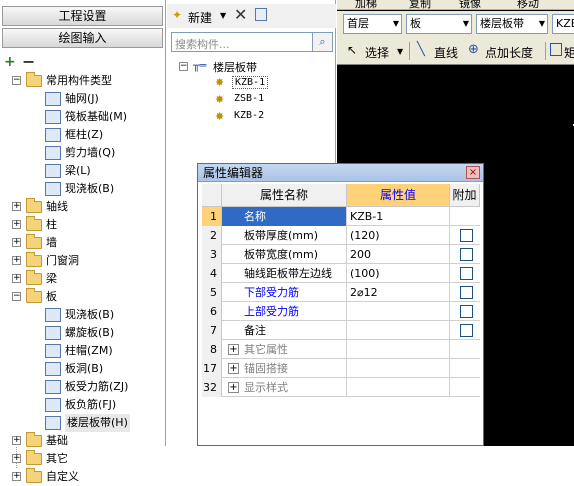  Describe the element at coordinates (341, 368) in the screenshot. I see `property-row: 17 + 锚固搭接` at that location.